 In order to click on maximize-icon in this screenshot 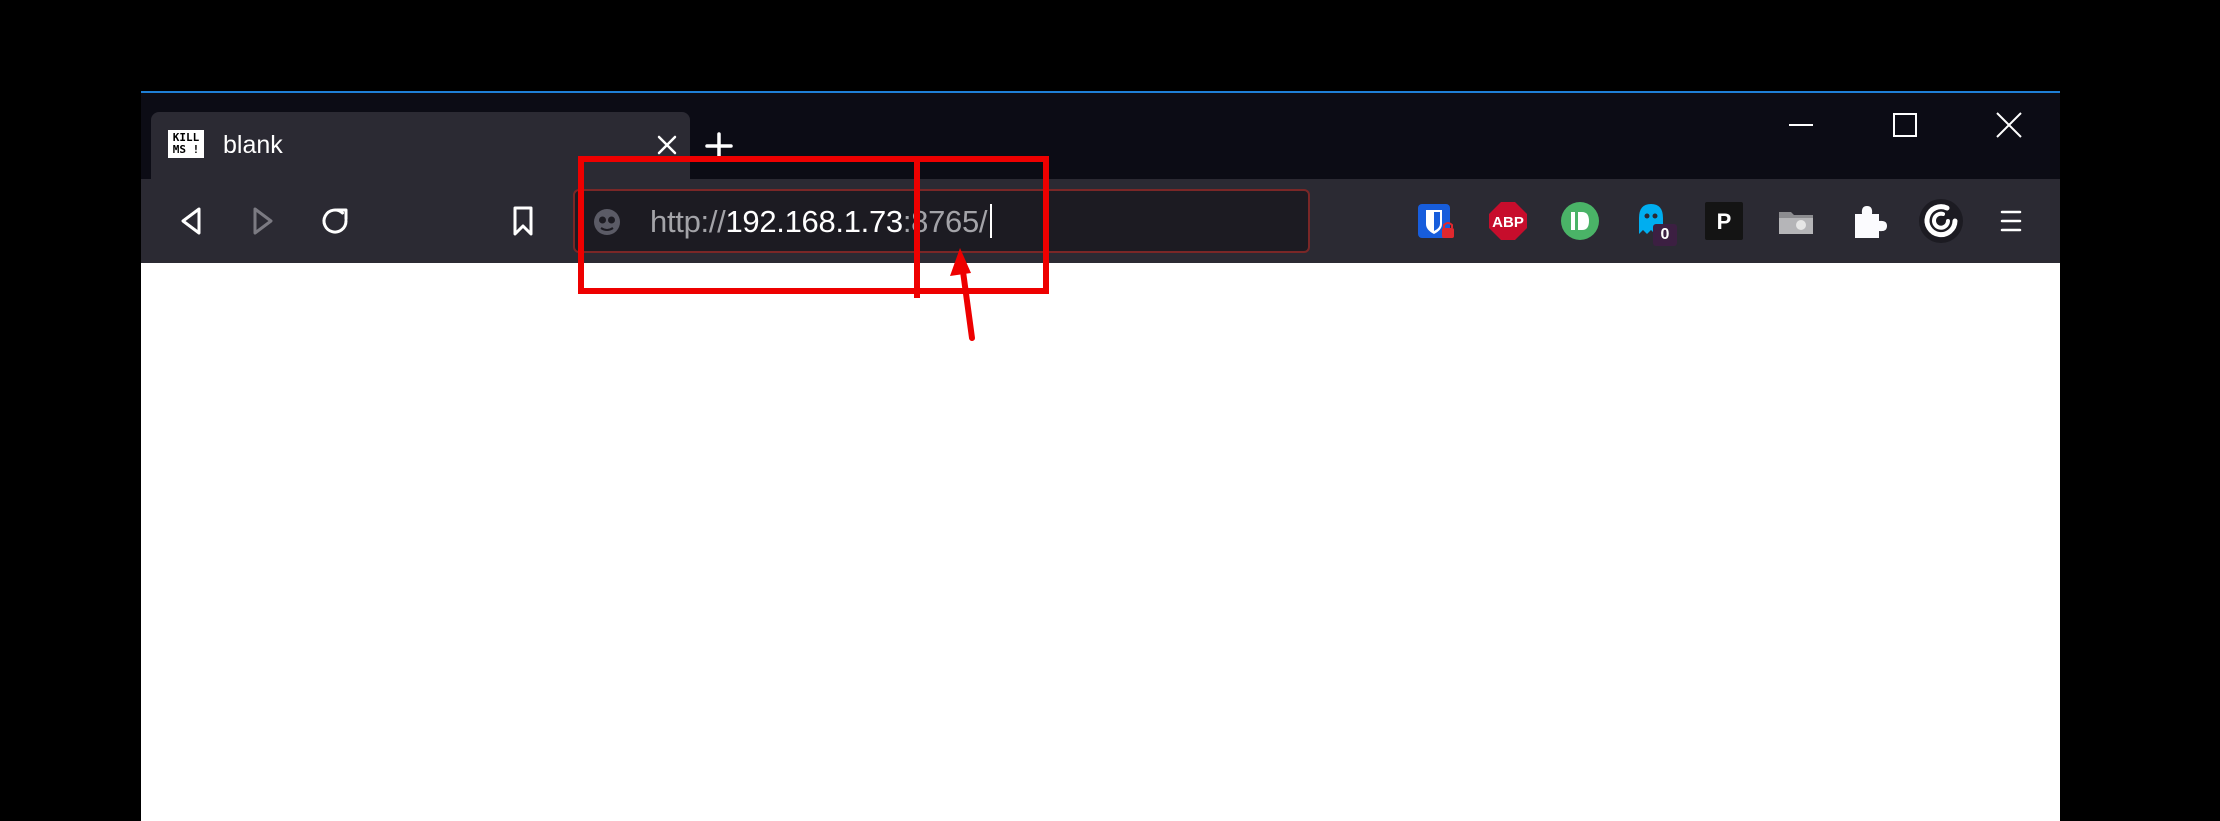, I will do `click(1905, 125)`.